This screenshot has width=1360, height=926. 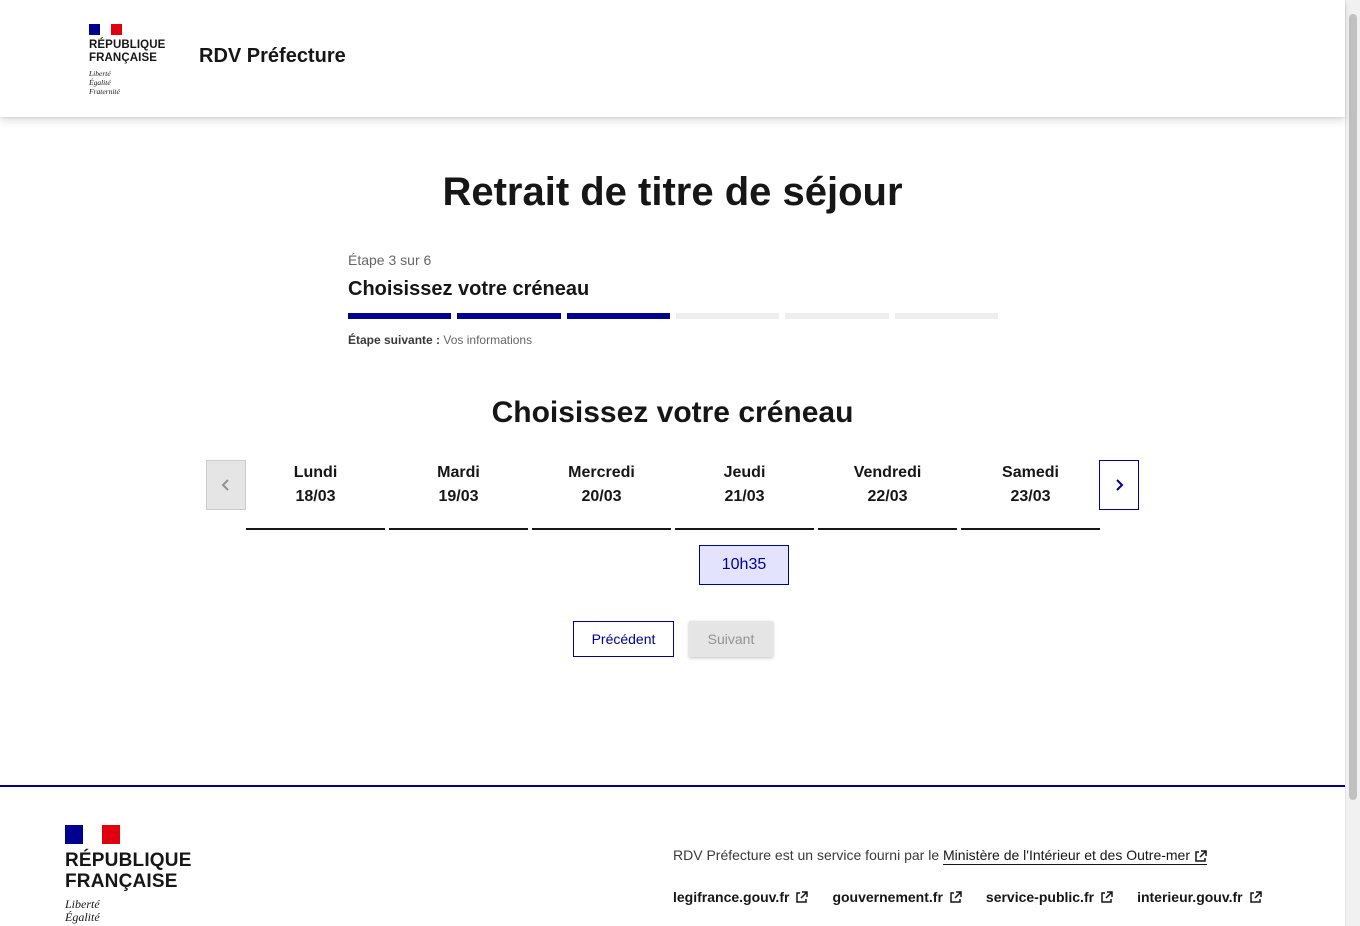 I want to click on footer-link: interieur.gouv.fr, so click(x=1199, y=897).